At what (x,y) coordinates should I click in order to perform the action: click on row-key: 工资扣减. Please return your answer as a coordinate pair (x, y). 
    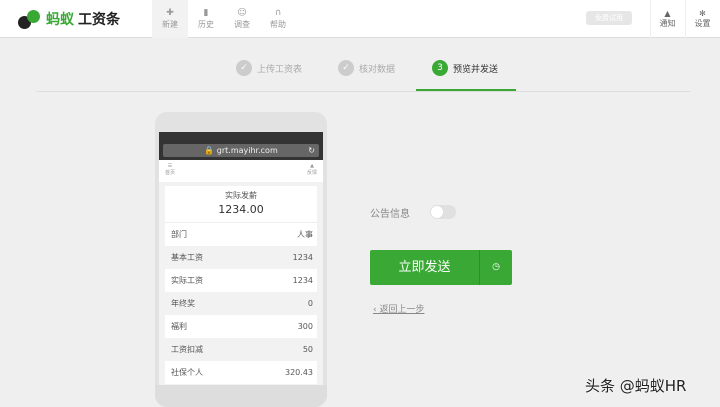
    Looking at the image, I should click on (187, 349).